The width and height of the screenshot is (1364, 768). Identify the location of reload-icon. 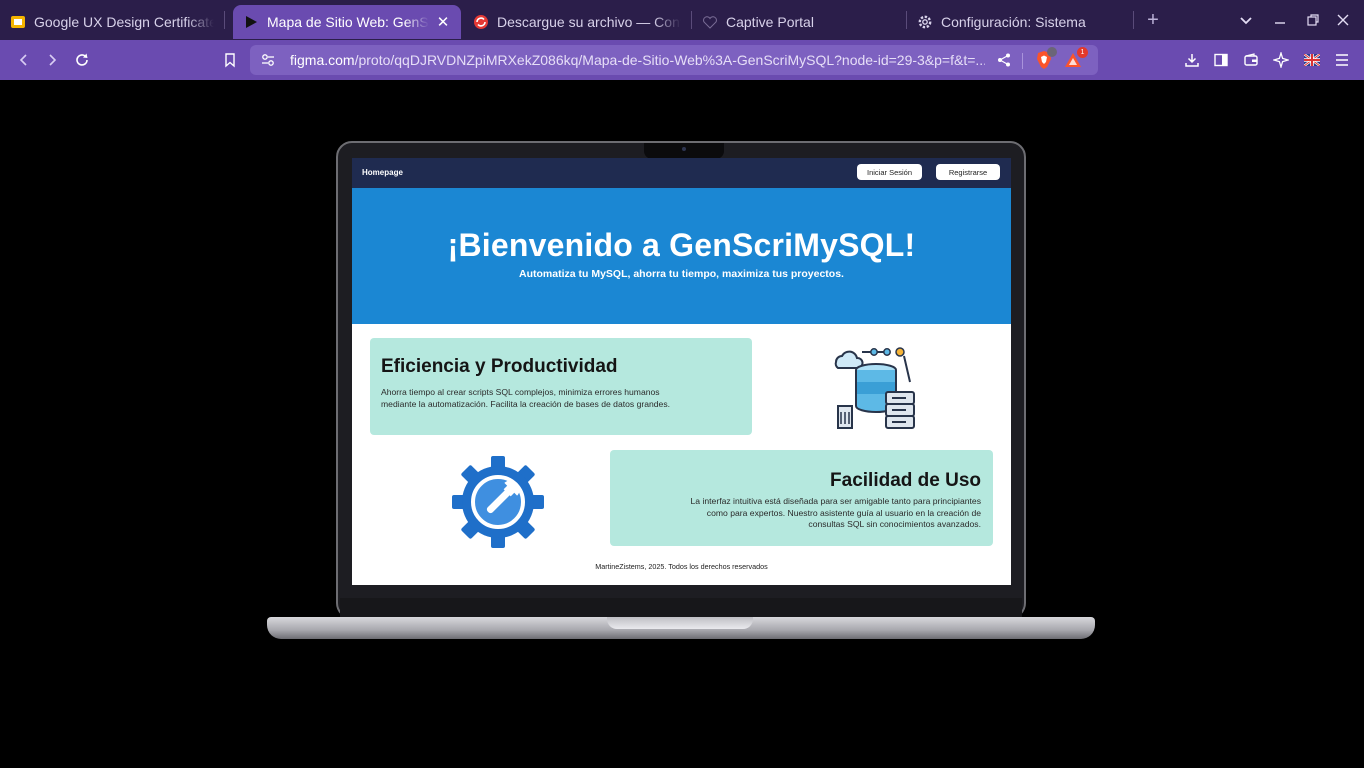
(82, 60).